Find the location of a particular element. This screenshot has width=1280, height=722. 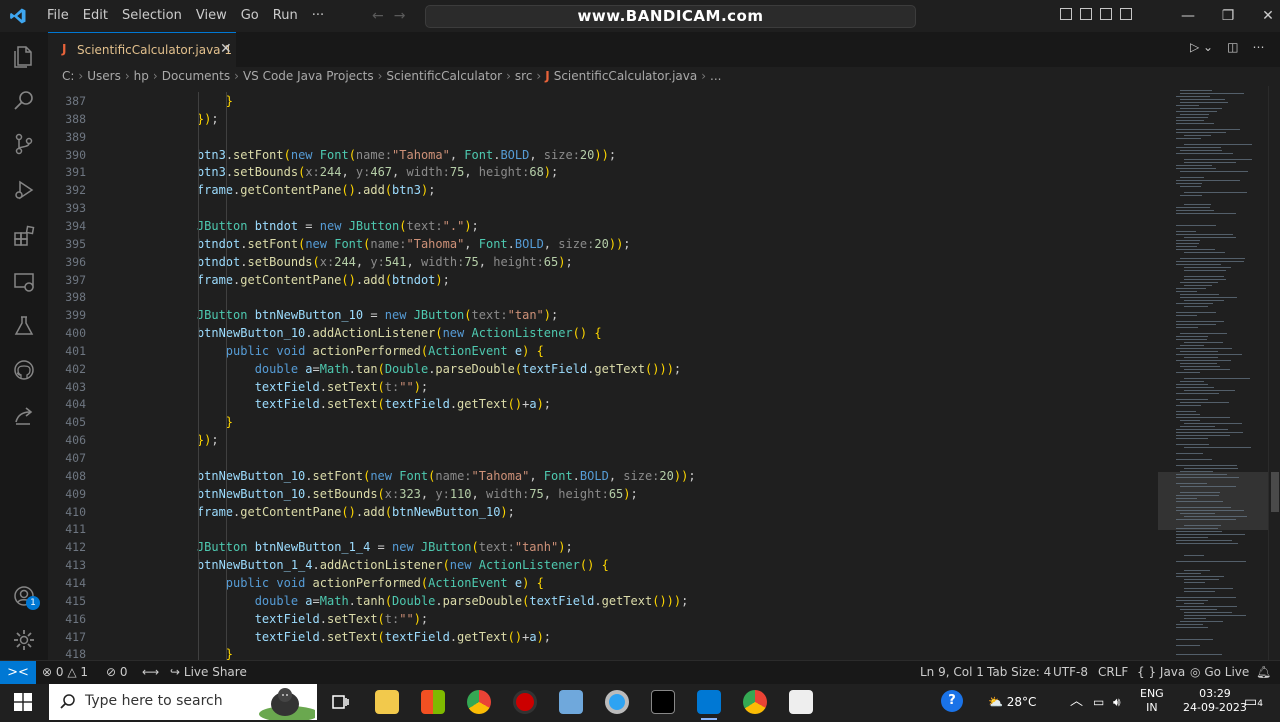

run-debug-icon is located at coordinates (24, 190).